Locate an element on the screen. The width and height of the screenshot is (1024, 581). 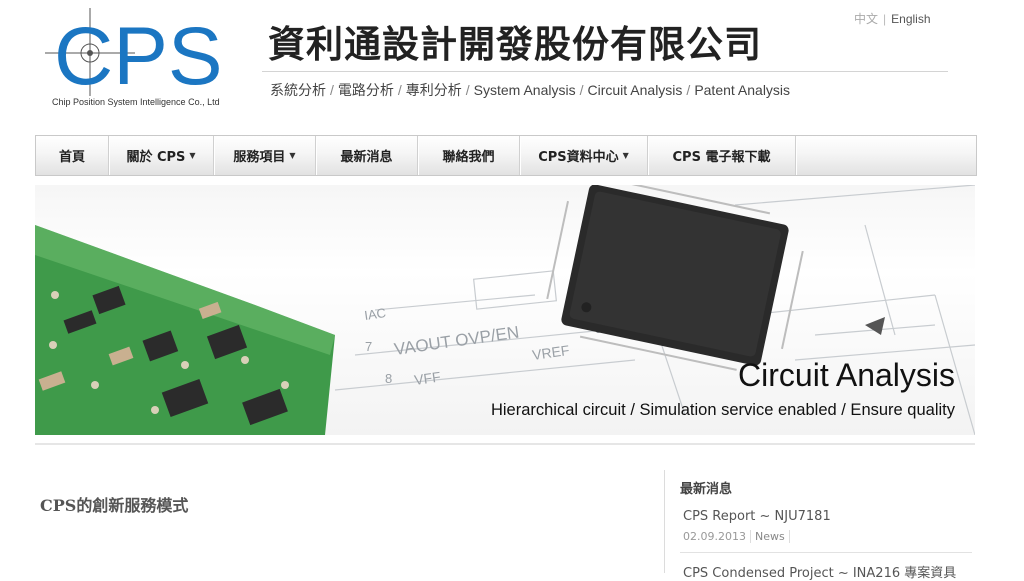
news-tag: News is located at coordinates (769, 536).